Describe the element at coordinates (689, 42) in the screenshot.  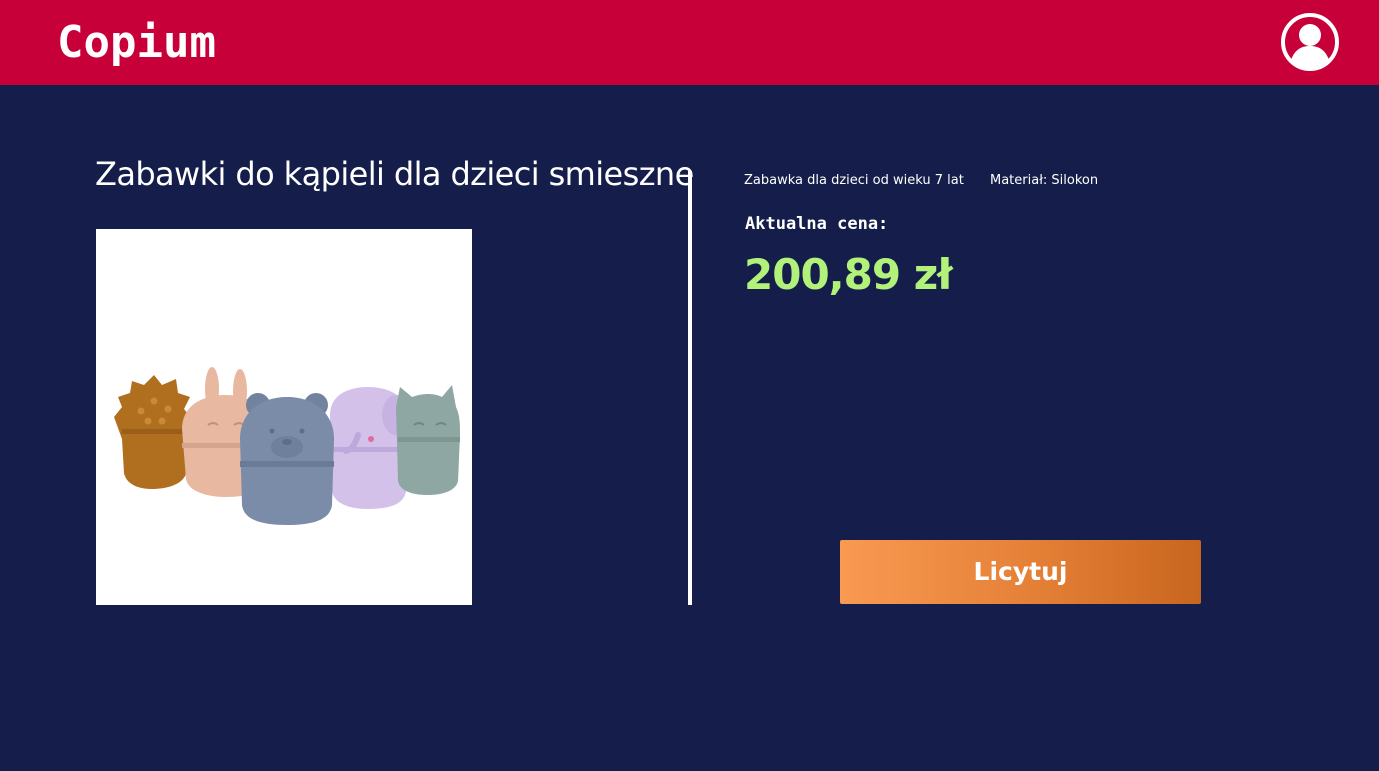
I see `top-header: Copium` at that location.